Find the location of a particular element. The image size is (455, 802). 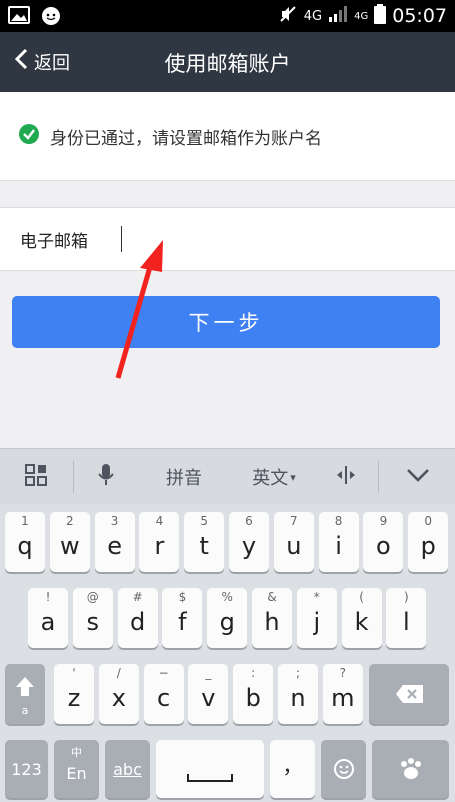

email-field is located at coordinates (280, 240).